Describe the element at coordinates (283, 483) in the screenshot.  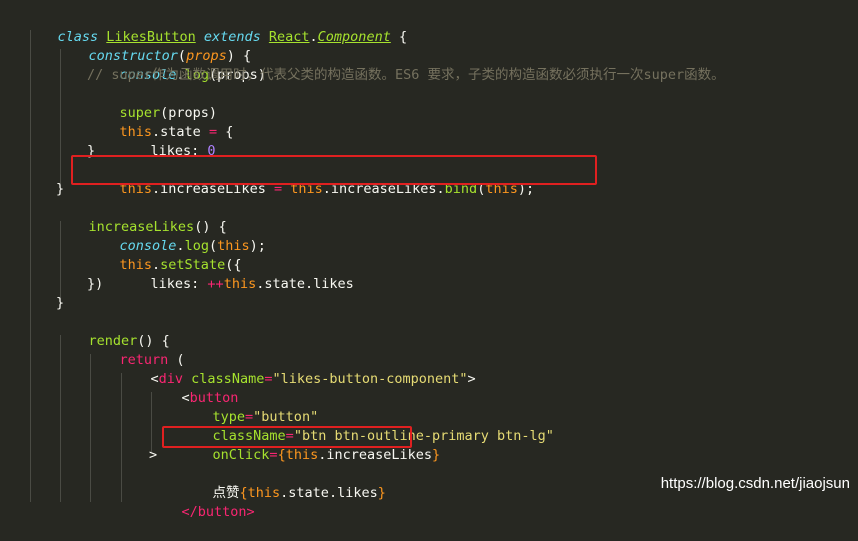
I see `code-line-25: 点赞{this.state.likes}` at that location.